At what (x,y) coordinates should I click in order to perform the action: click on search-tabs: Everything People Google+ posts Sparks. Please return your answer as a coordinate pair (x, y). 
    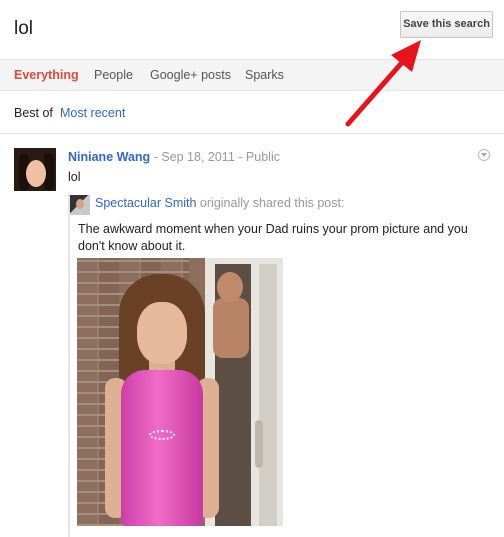
    Looking at the image, I should click on (252, 75).